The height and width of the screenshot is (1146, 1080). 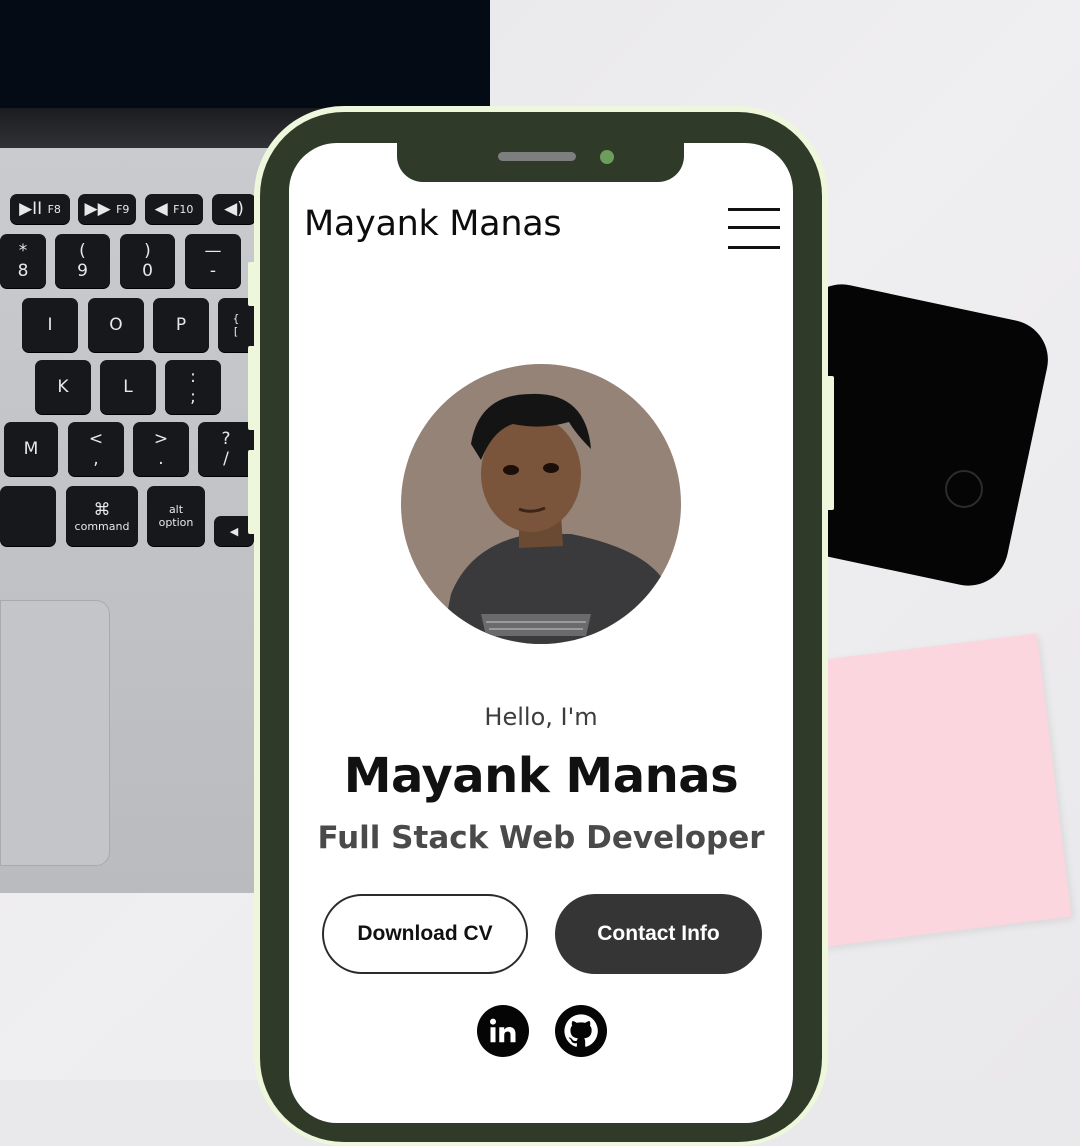 What do you see at coordinates (245, 54) in the screenshot?
I see `laptop-screen` at bounding box center [245, 54].